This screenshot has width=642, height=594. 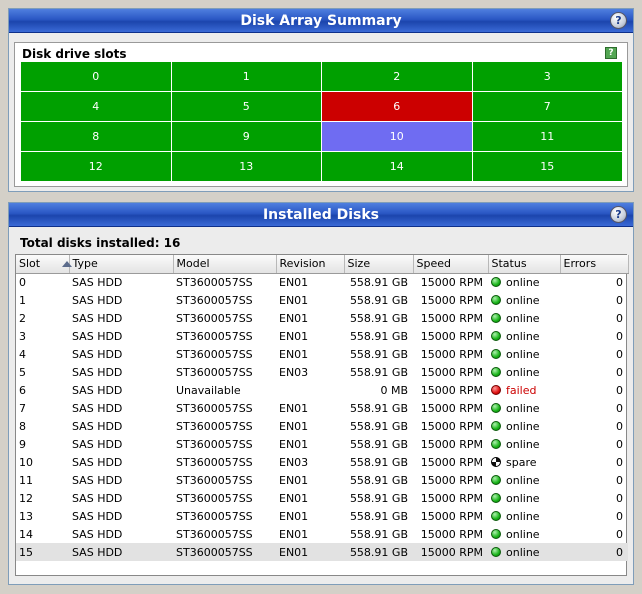 I want to click on summary-header: Disk Array Summary ?, so click(x=321, y=21).